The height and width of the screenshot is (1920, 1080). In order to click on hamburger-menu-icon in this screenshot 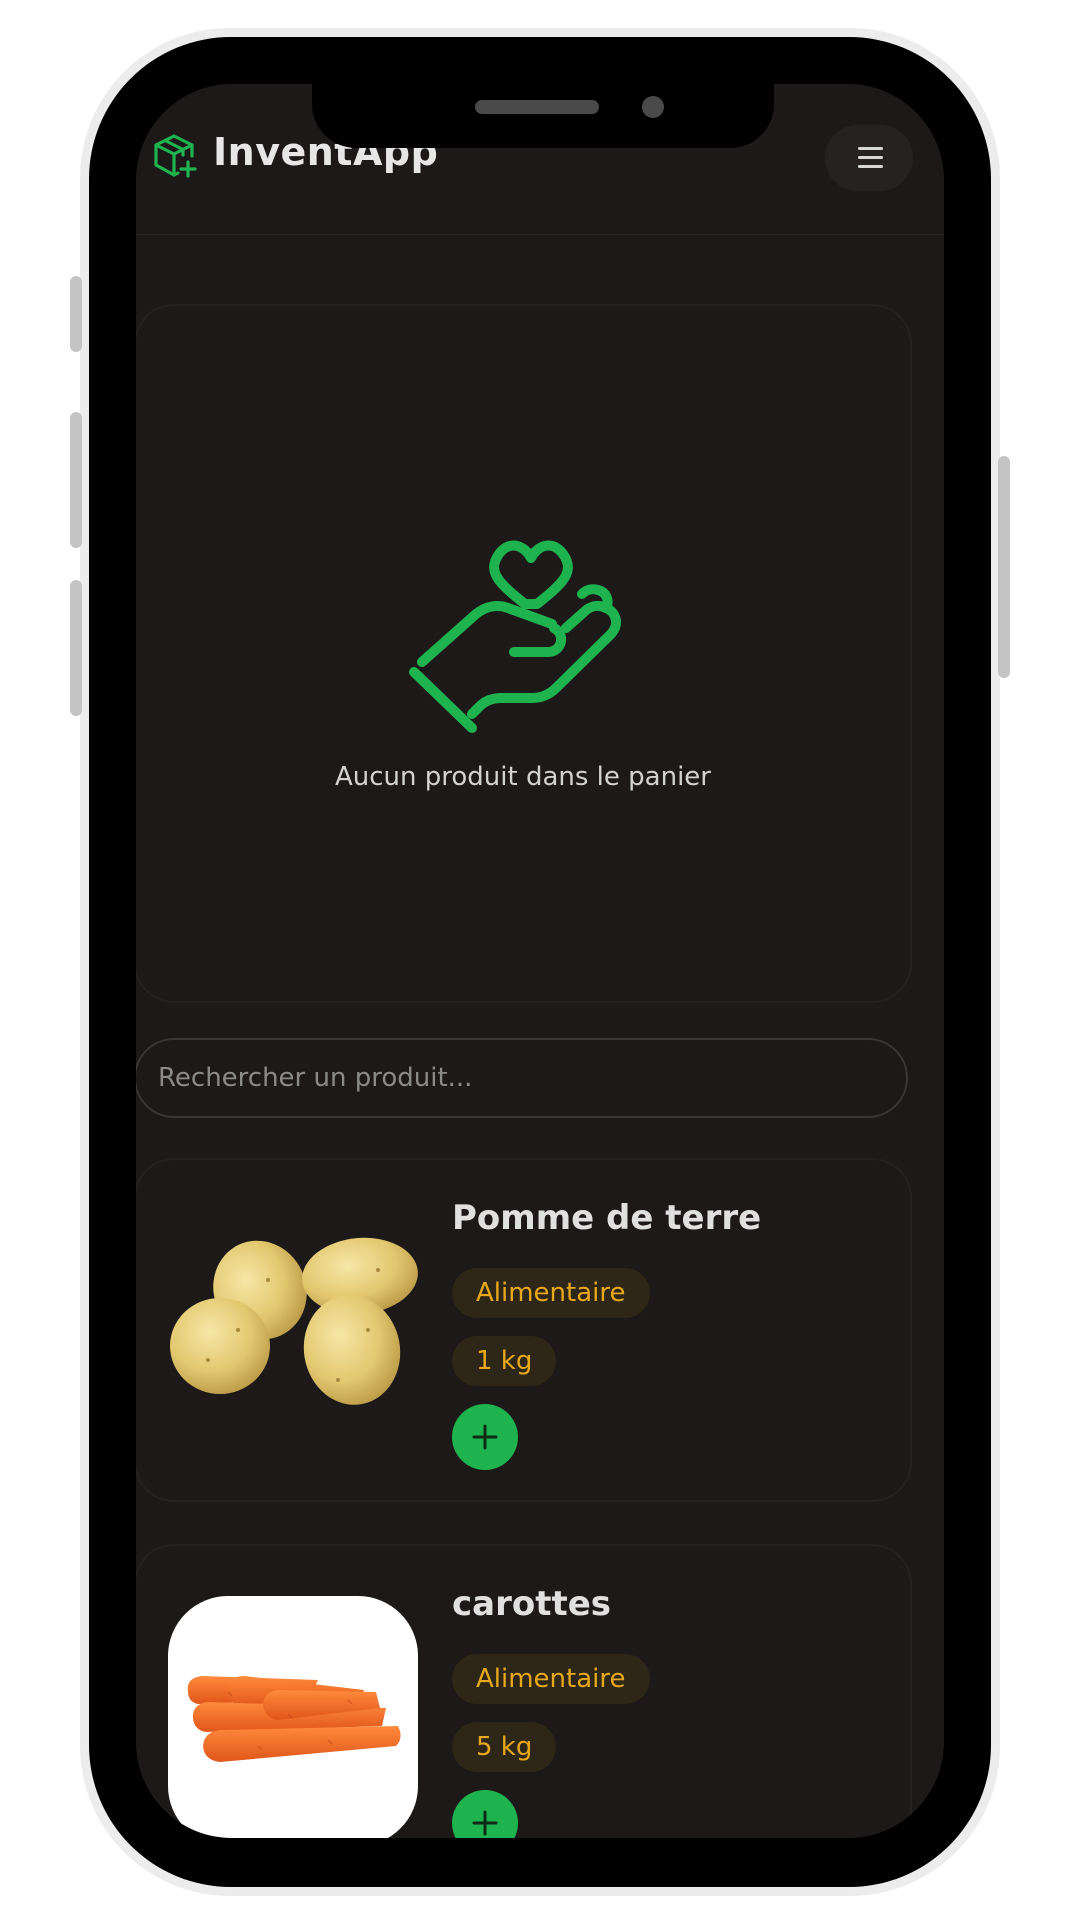, I will do `click(870, 148)`.